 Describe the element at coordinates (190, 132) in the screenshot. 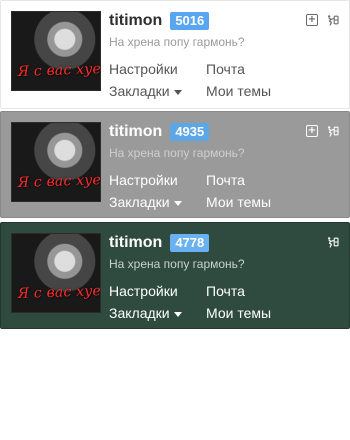

I see `post-count-badge: 4935` at that location.